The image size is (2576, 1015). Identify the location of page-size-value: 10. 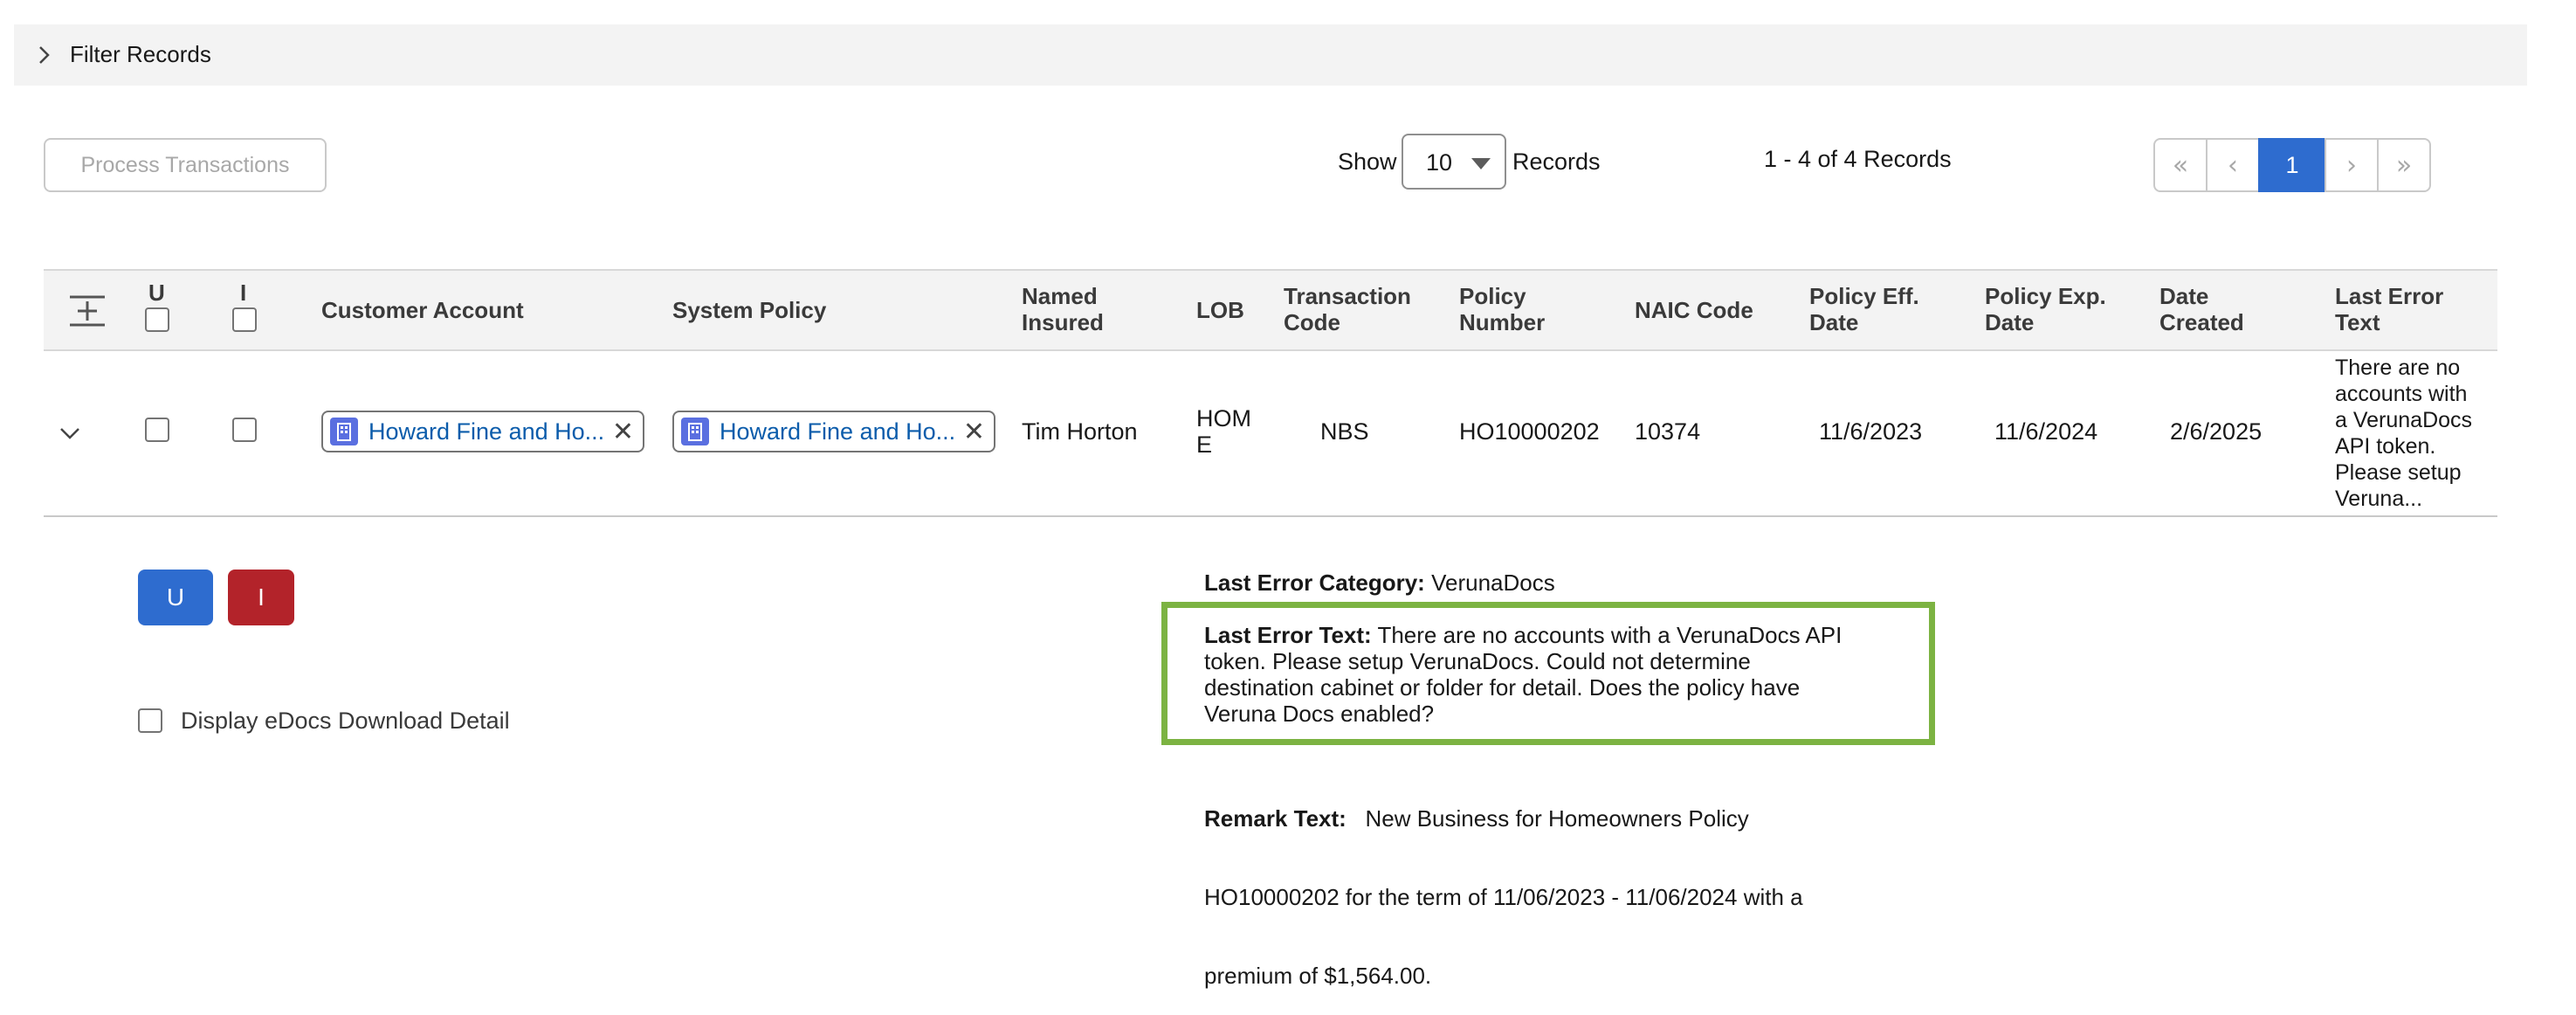
(1439, 162).